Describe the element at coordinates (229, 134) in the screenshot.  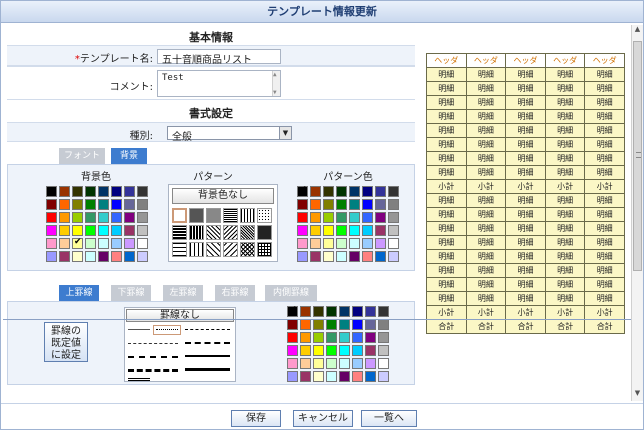
I see `type-select: 全般 ▼` at that location.